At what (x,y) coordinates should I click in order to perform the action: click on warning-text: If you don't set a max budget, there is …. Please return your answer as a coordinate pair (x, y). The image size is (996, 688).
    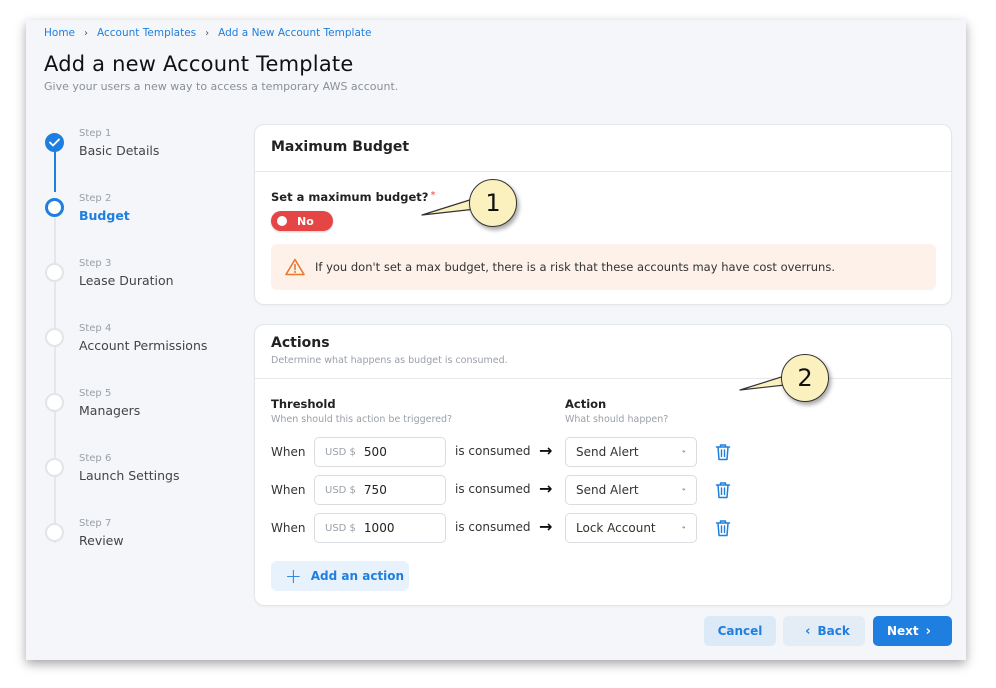
    Looking at the image, I should click on (575, 267).